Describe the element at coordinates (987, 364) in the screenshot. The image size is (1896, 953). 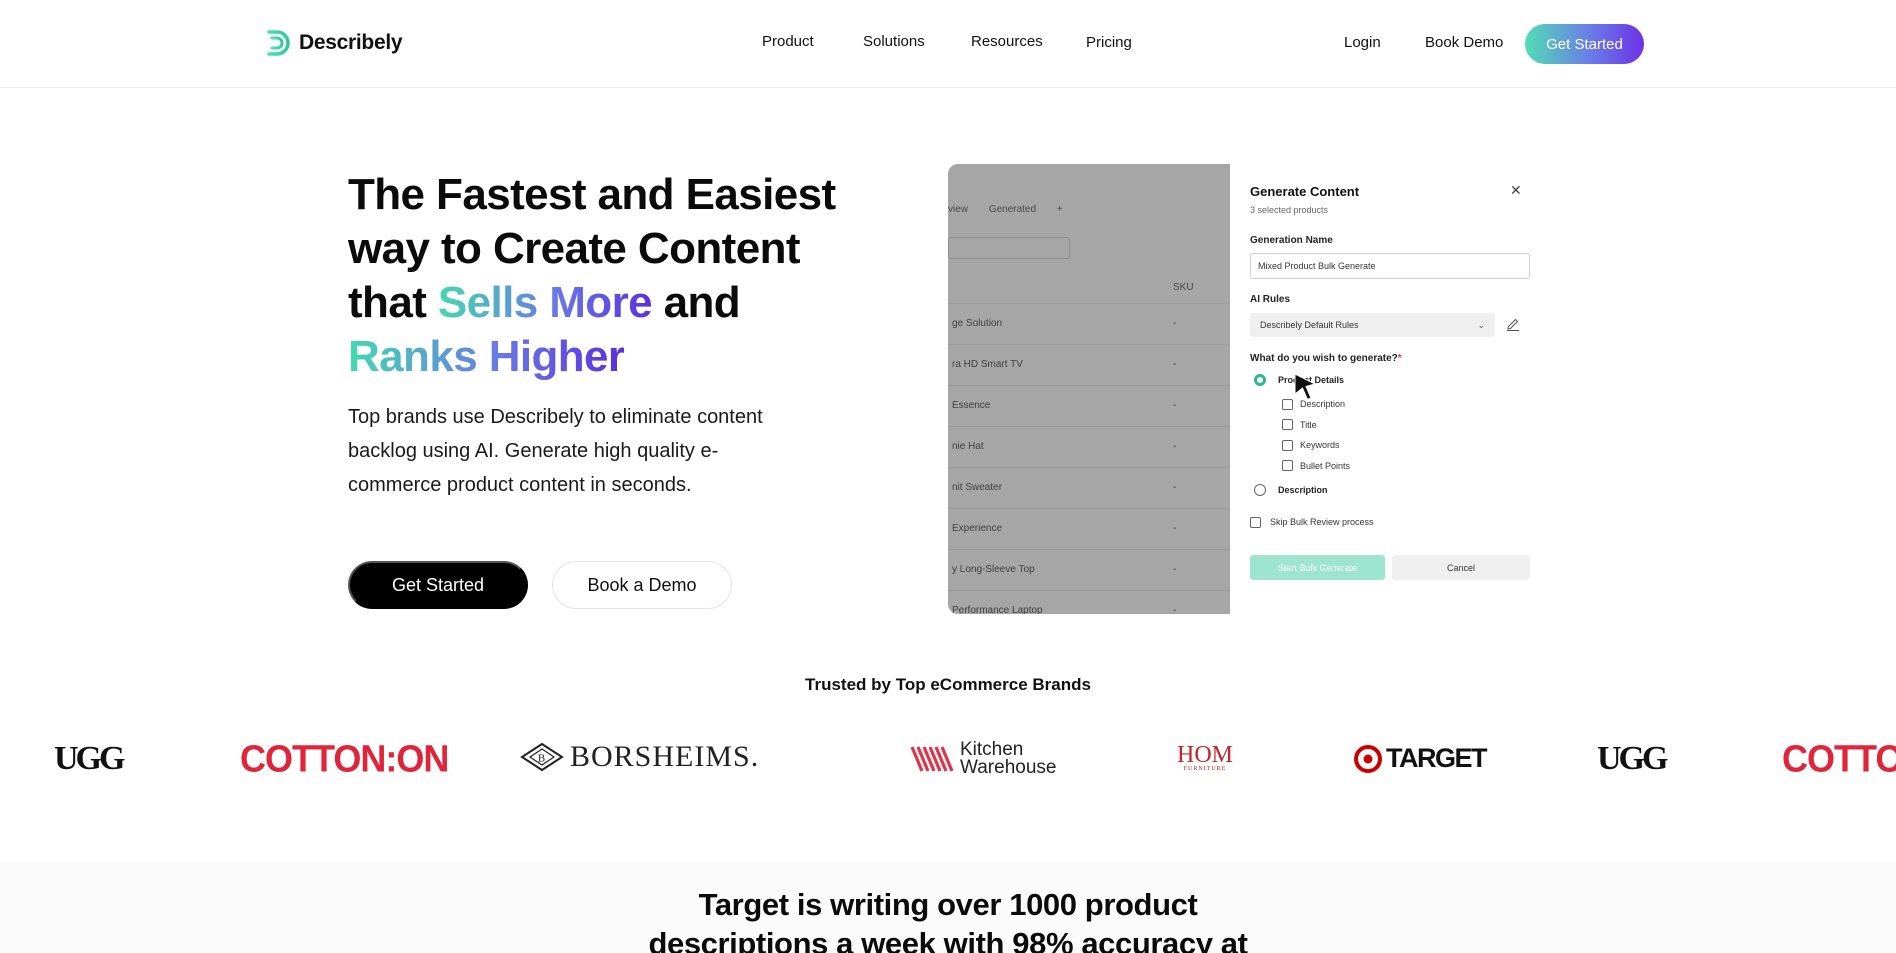
I see `row-name: ra HD Smart TV` at that location.